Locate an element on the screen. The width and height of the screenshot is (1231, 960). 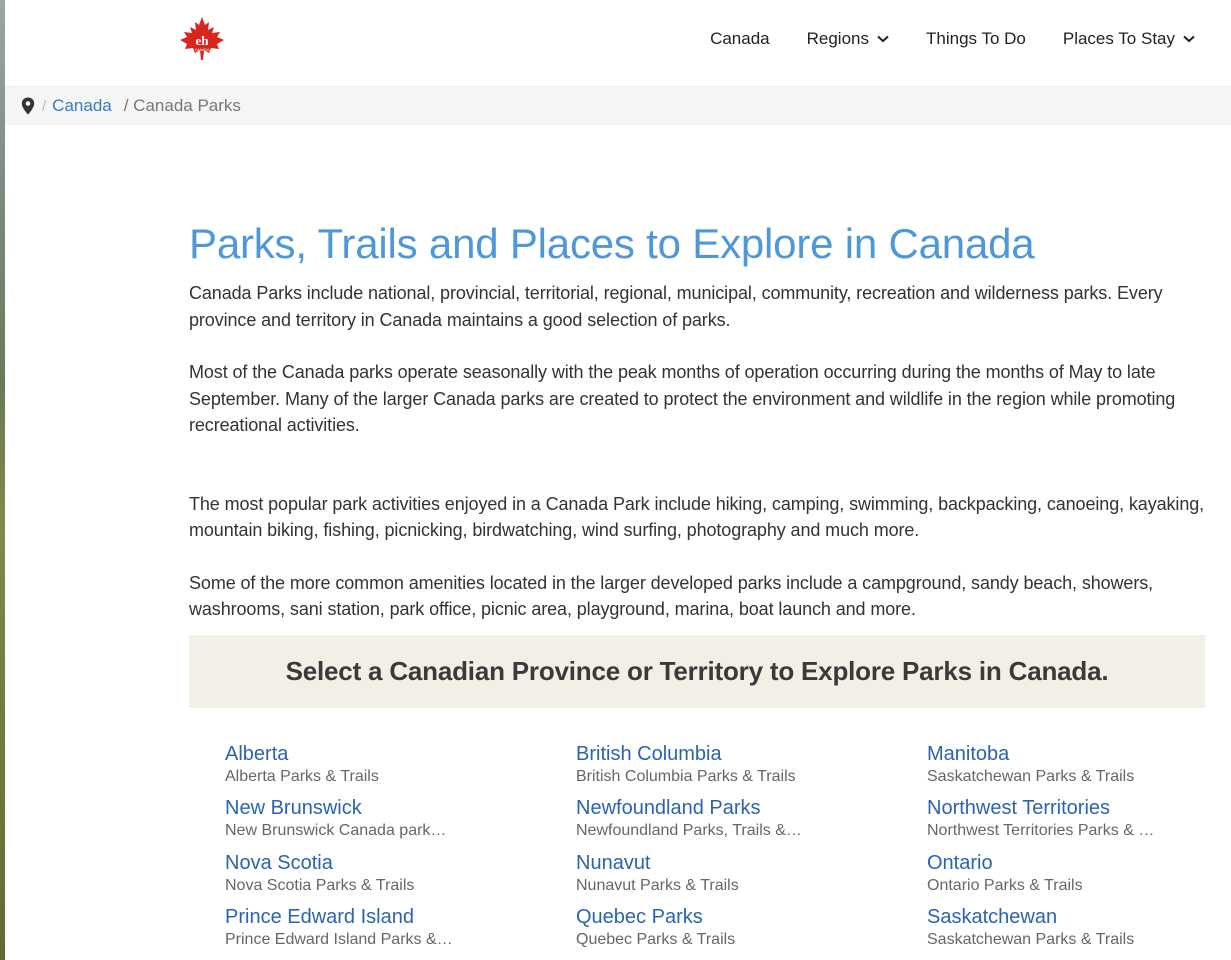
province-subtitle: British Columbia Parks & Trails is located at coordinates (686, 776).